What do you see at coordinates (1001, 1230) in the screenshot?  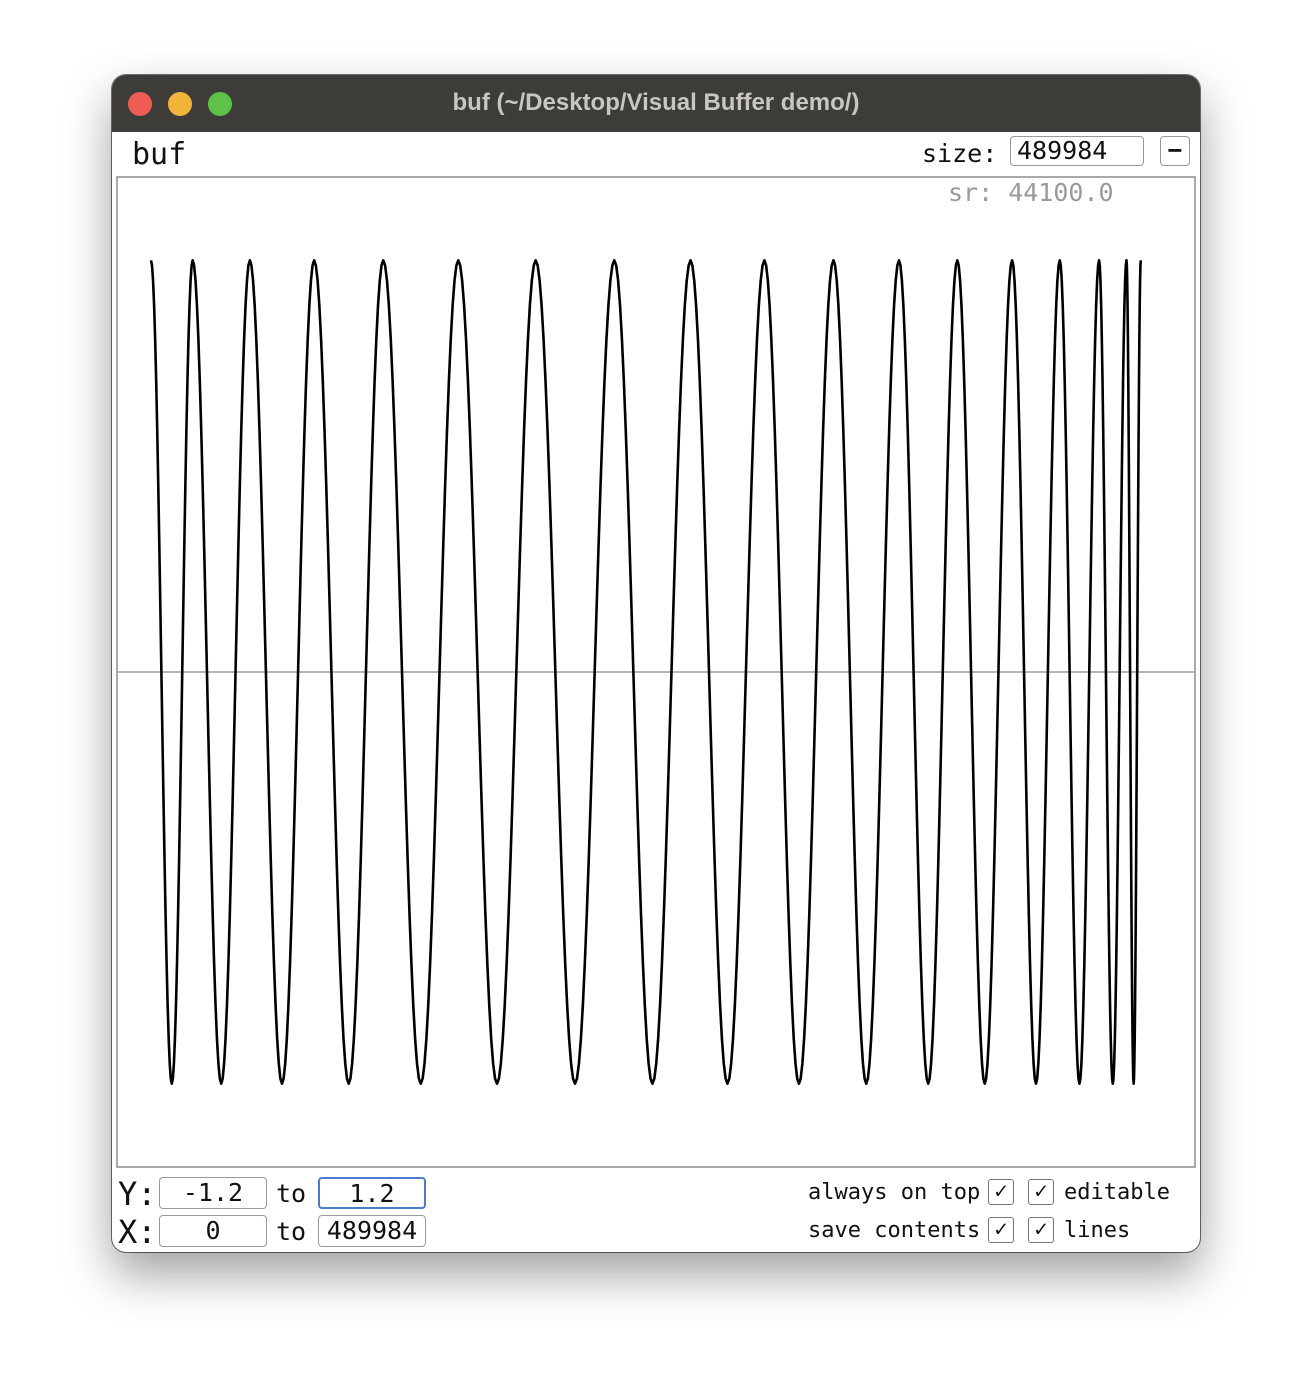 I see `save-contents-checkbox: ✓` at bounding box center [1001, 1230].